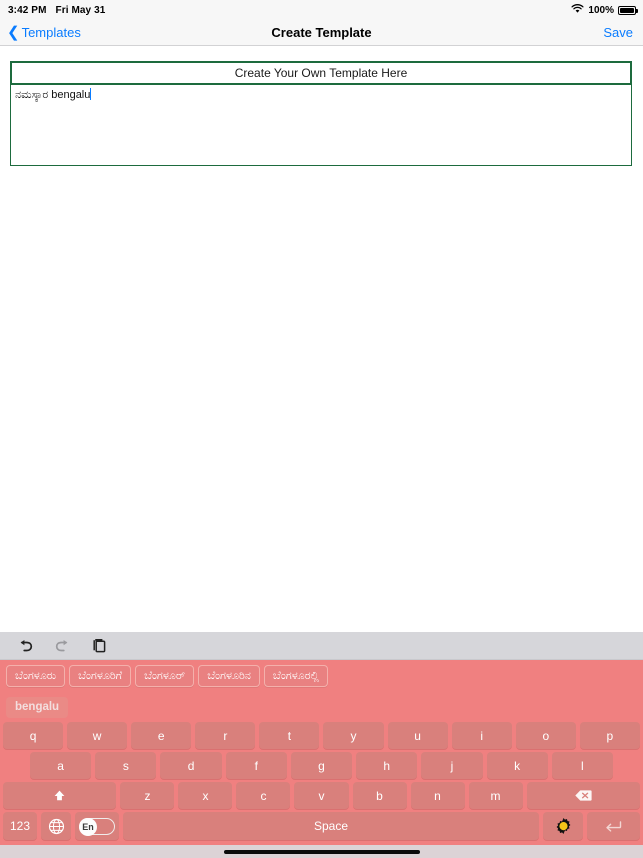 The image size is (643, 858). Describe the element at coordinates (495, 795) in the screenshot. I see `key-m: m` at that location.